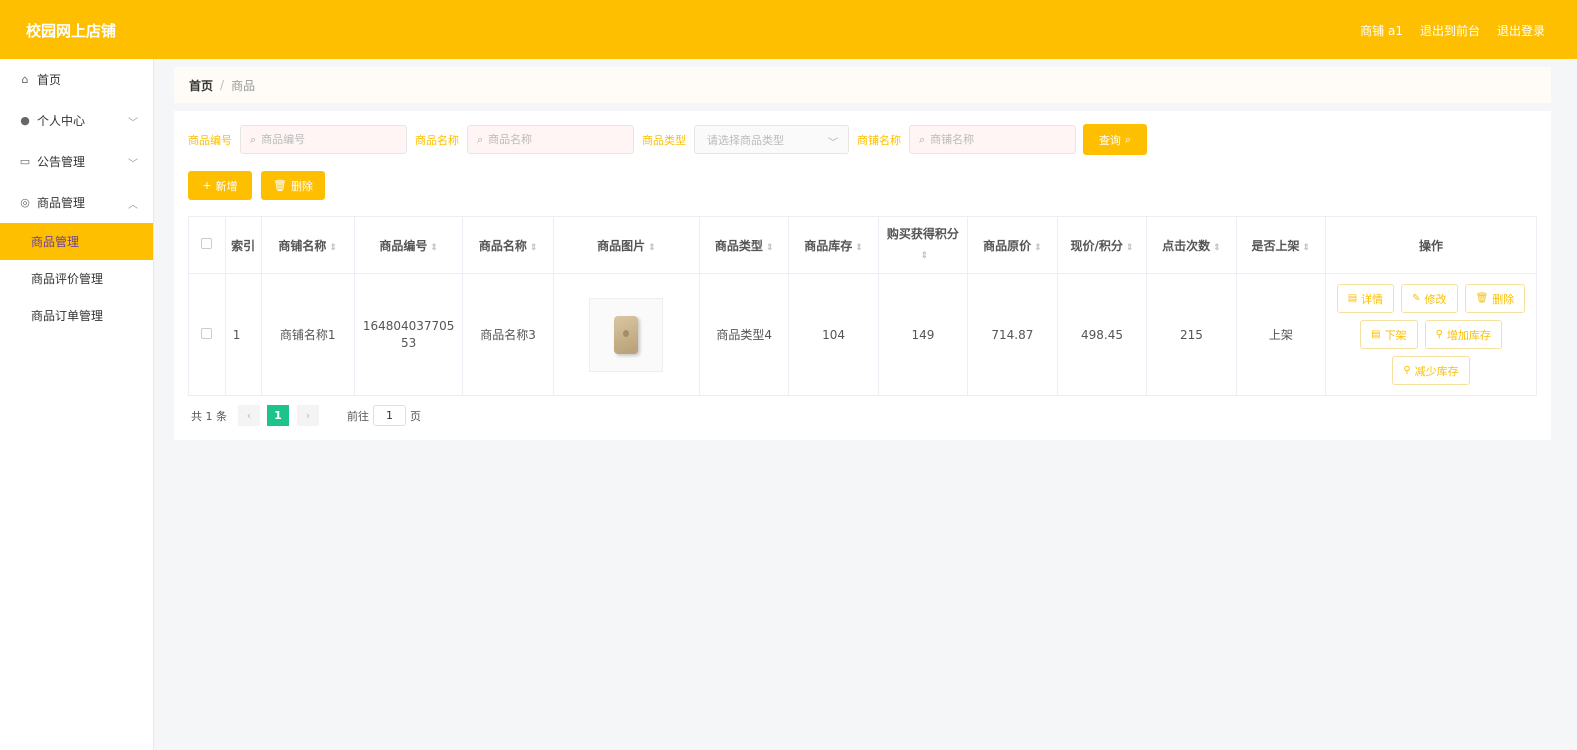 The image size is (1577, 750). What do you see at coordinates (1389, 334) in the screenshot?
I see `off-shelf-button: ▤ 下架` at bounding box center [1389, 334].